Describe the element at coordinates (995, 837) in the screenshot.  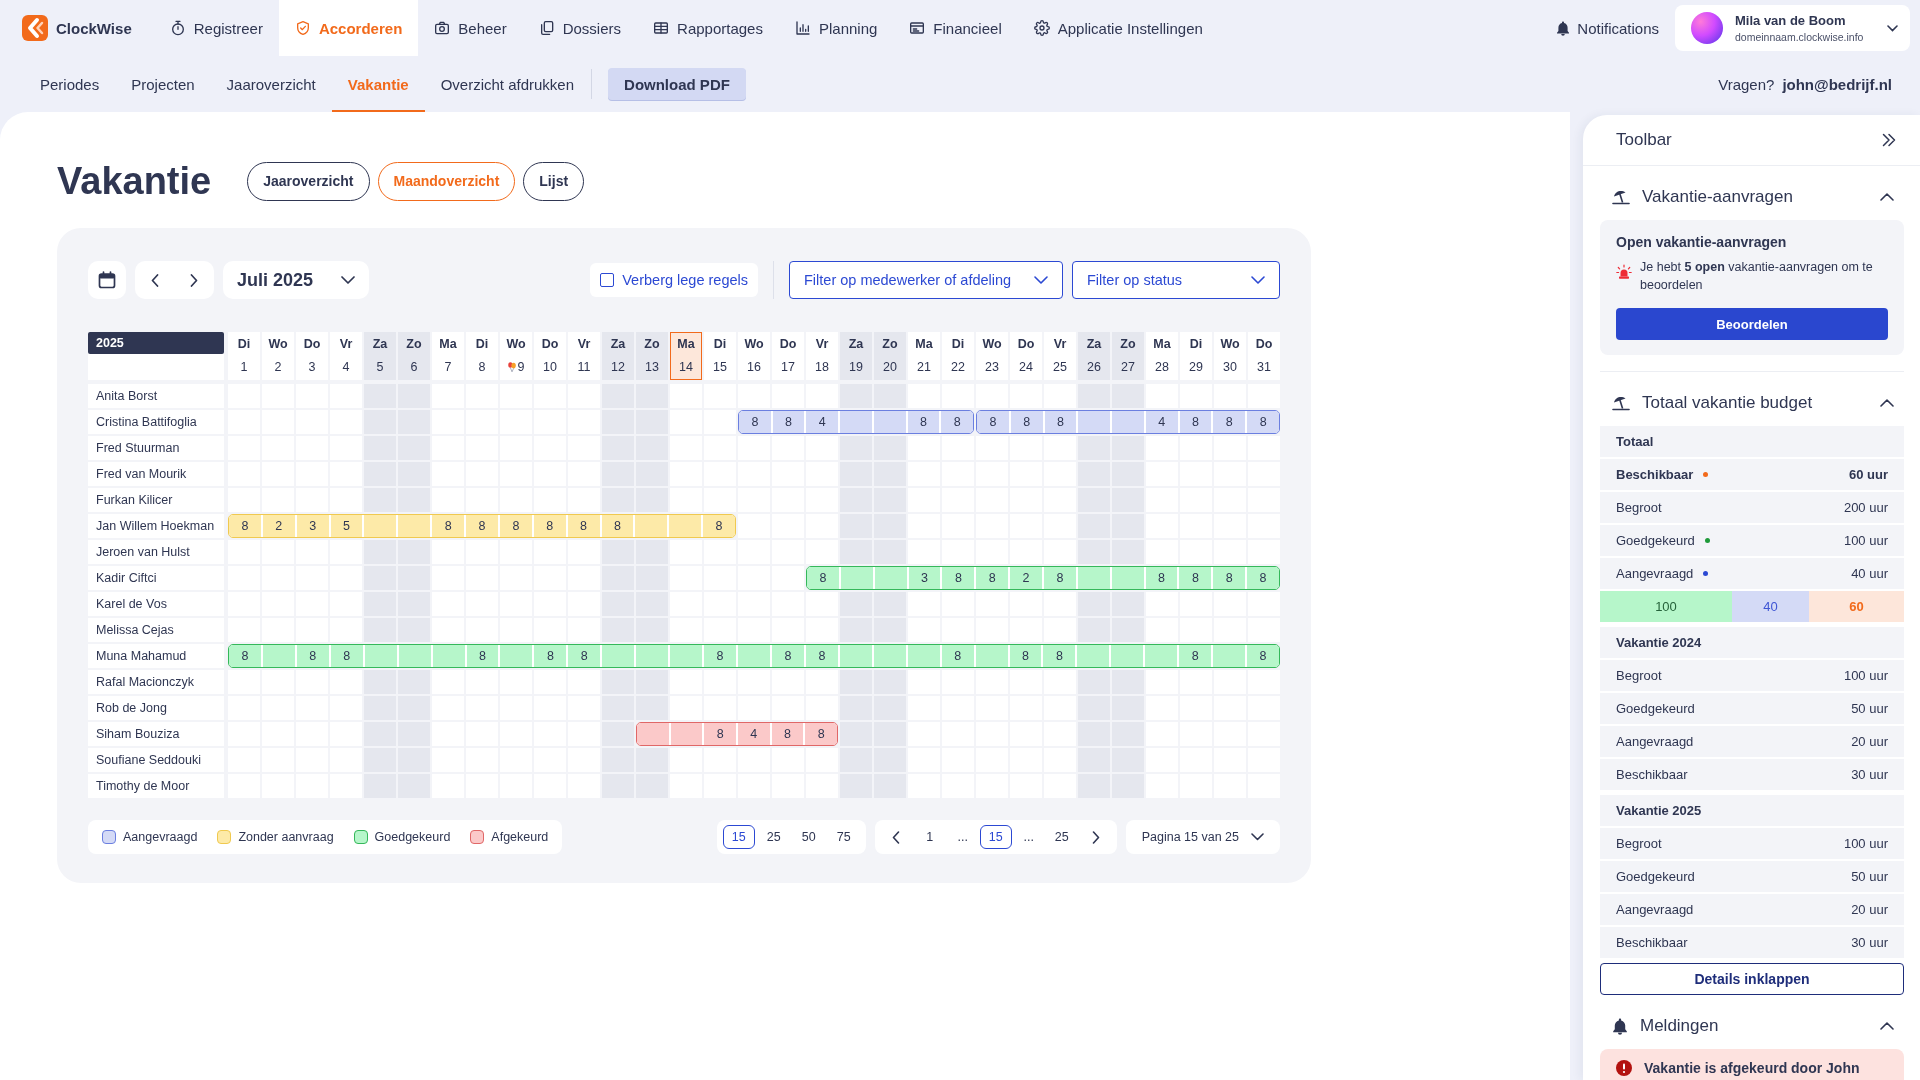
I see `page-button: 15` at that location.